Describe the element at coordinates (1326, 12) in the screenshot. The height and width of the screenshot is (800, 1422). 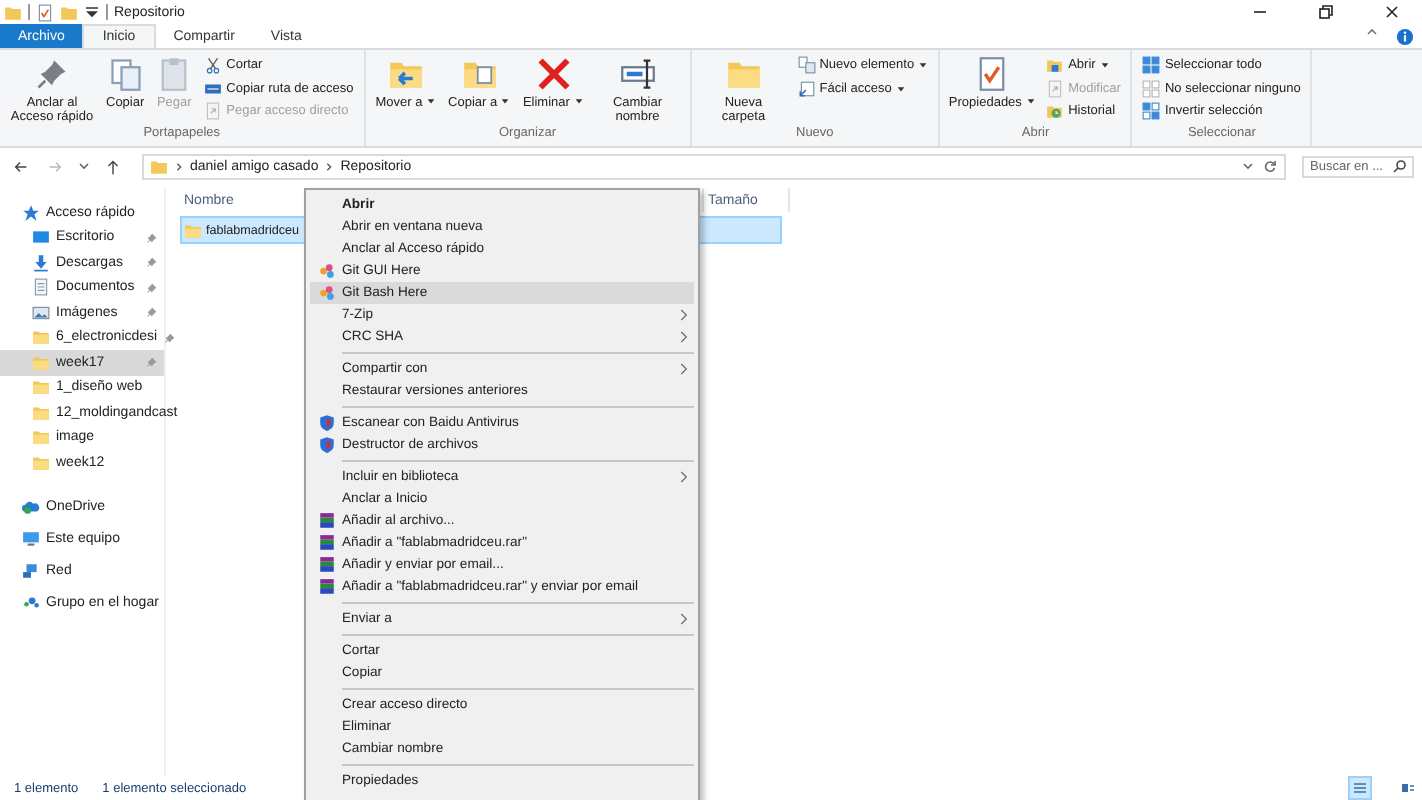
I see `restore-icon` at that location.